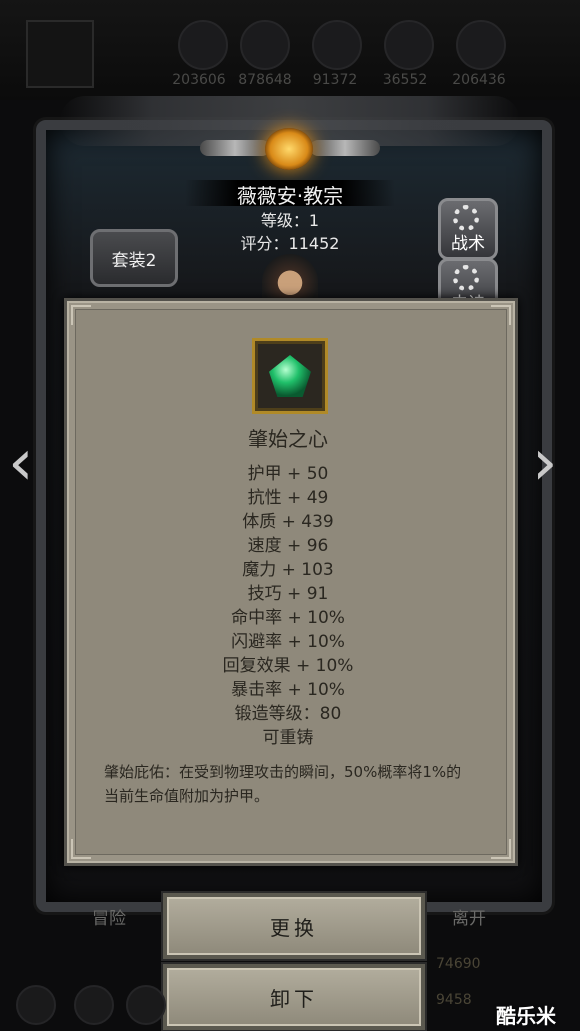 The image size is (580, 1031). I want to click on stat-line: 护甲 + 50, so click(288, 474).